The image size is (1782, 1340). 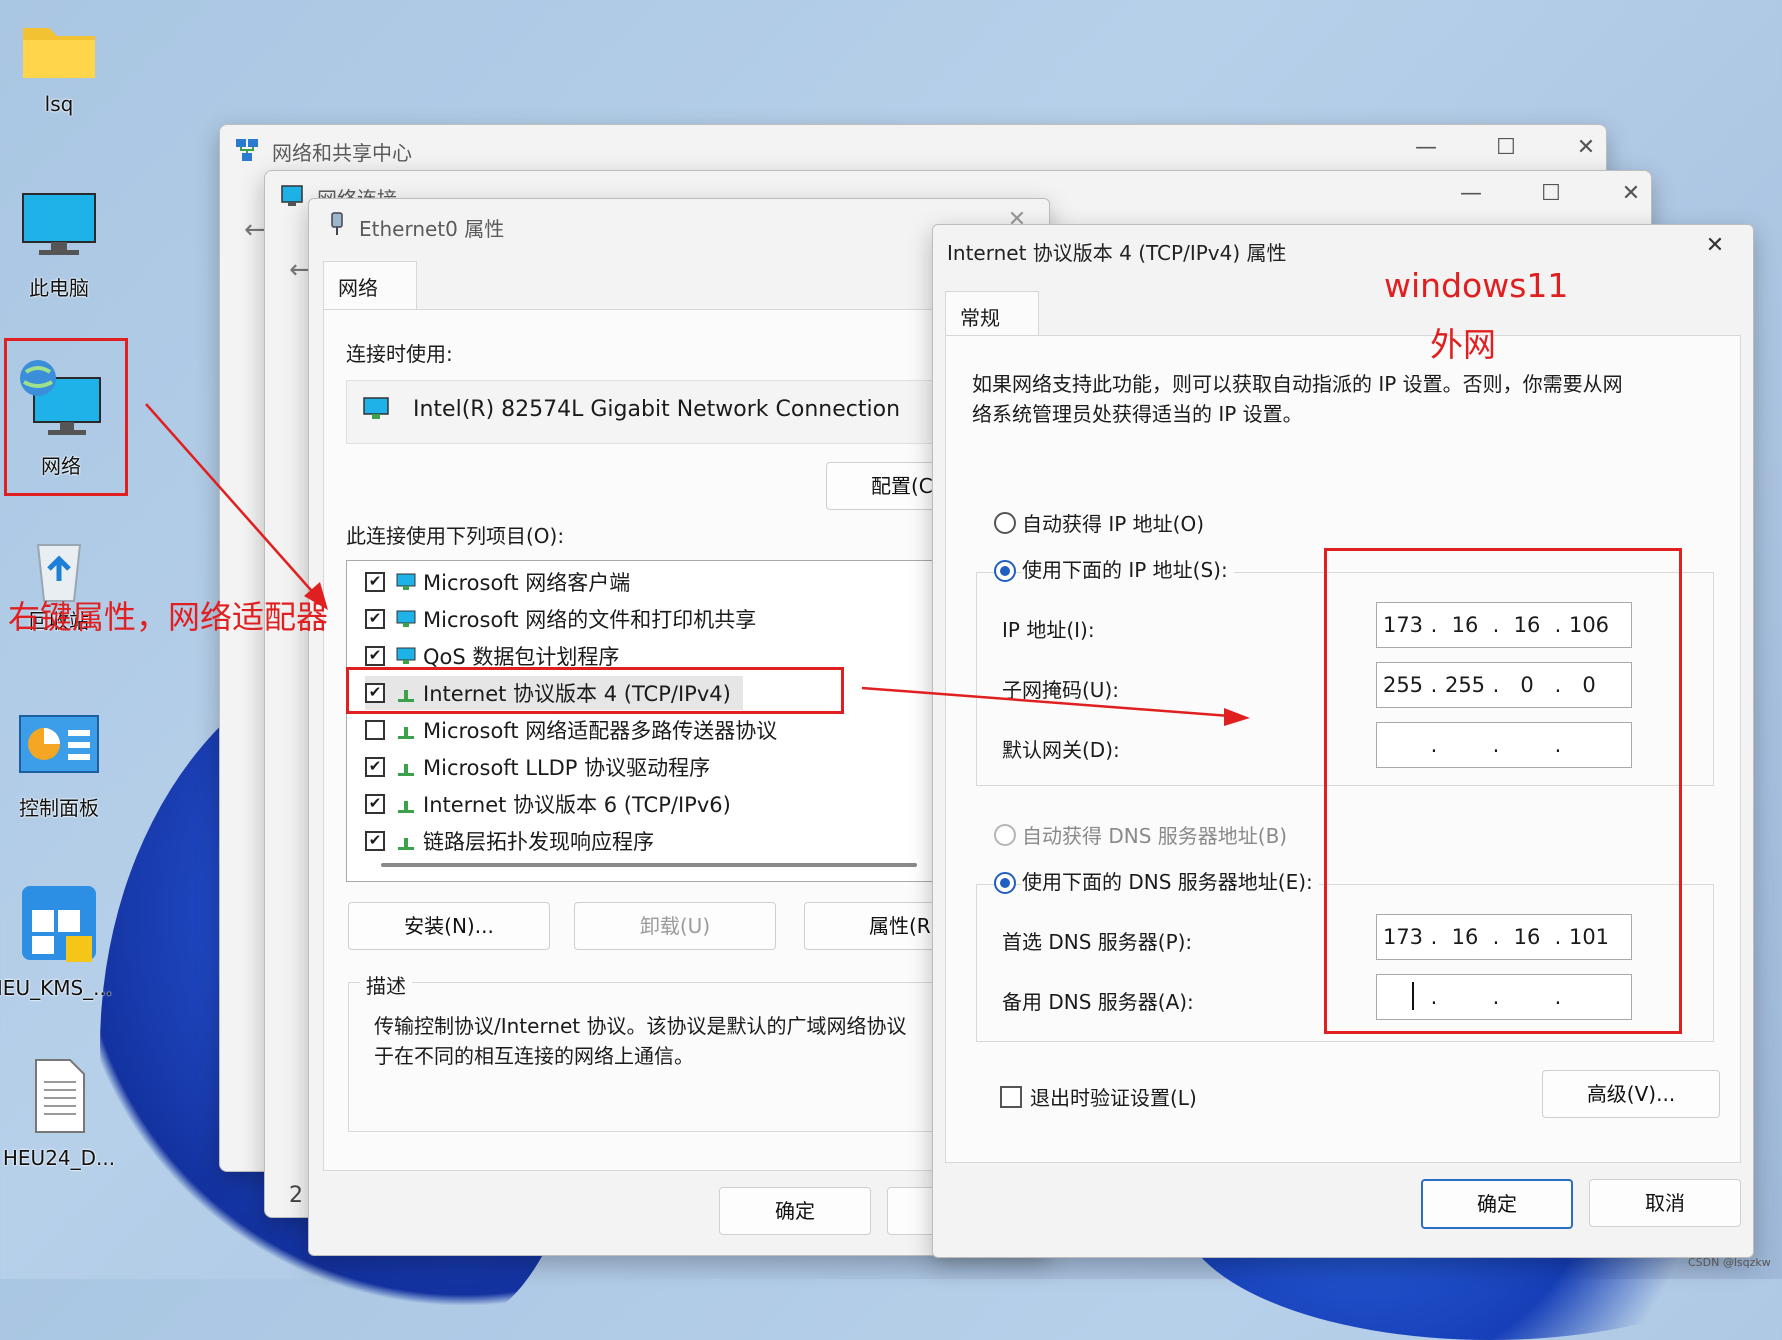 What do you see at coordinates (697, 564) in the screenshot?
I see `annotation-arrows` at bounding box center [697, 564].